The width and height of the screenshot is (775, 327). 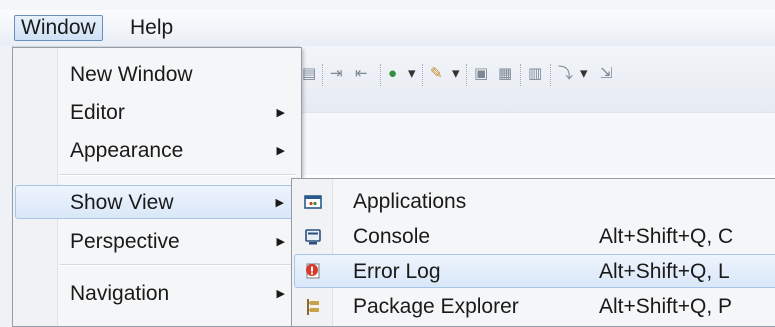 What do you see at coordinates (120, 293) in the screenshot?
I see `menu-item-label: Navigation` at bounding box center [120, 293].